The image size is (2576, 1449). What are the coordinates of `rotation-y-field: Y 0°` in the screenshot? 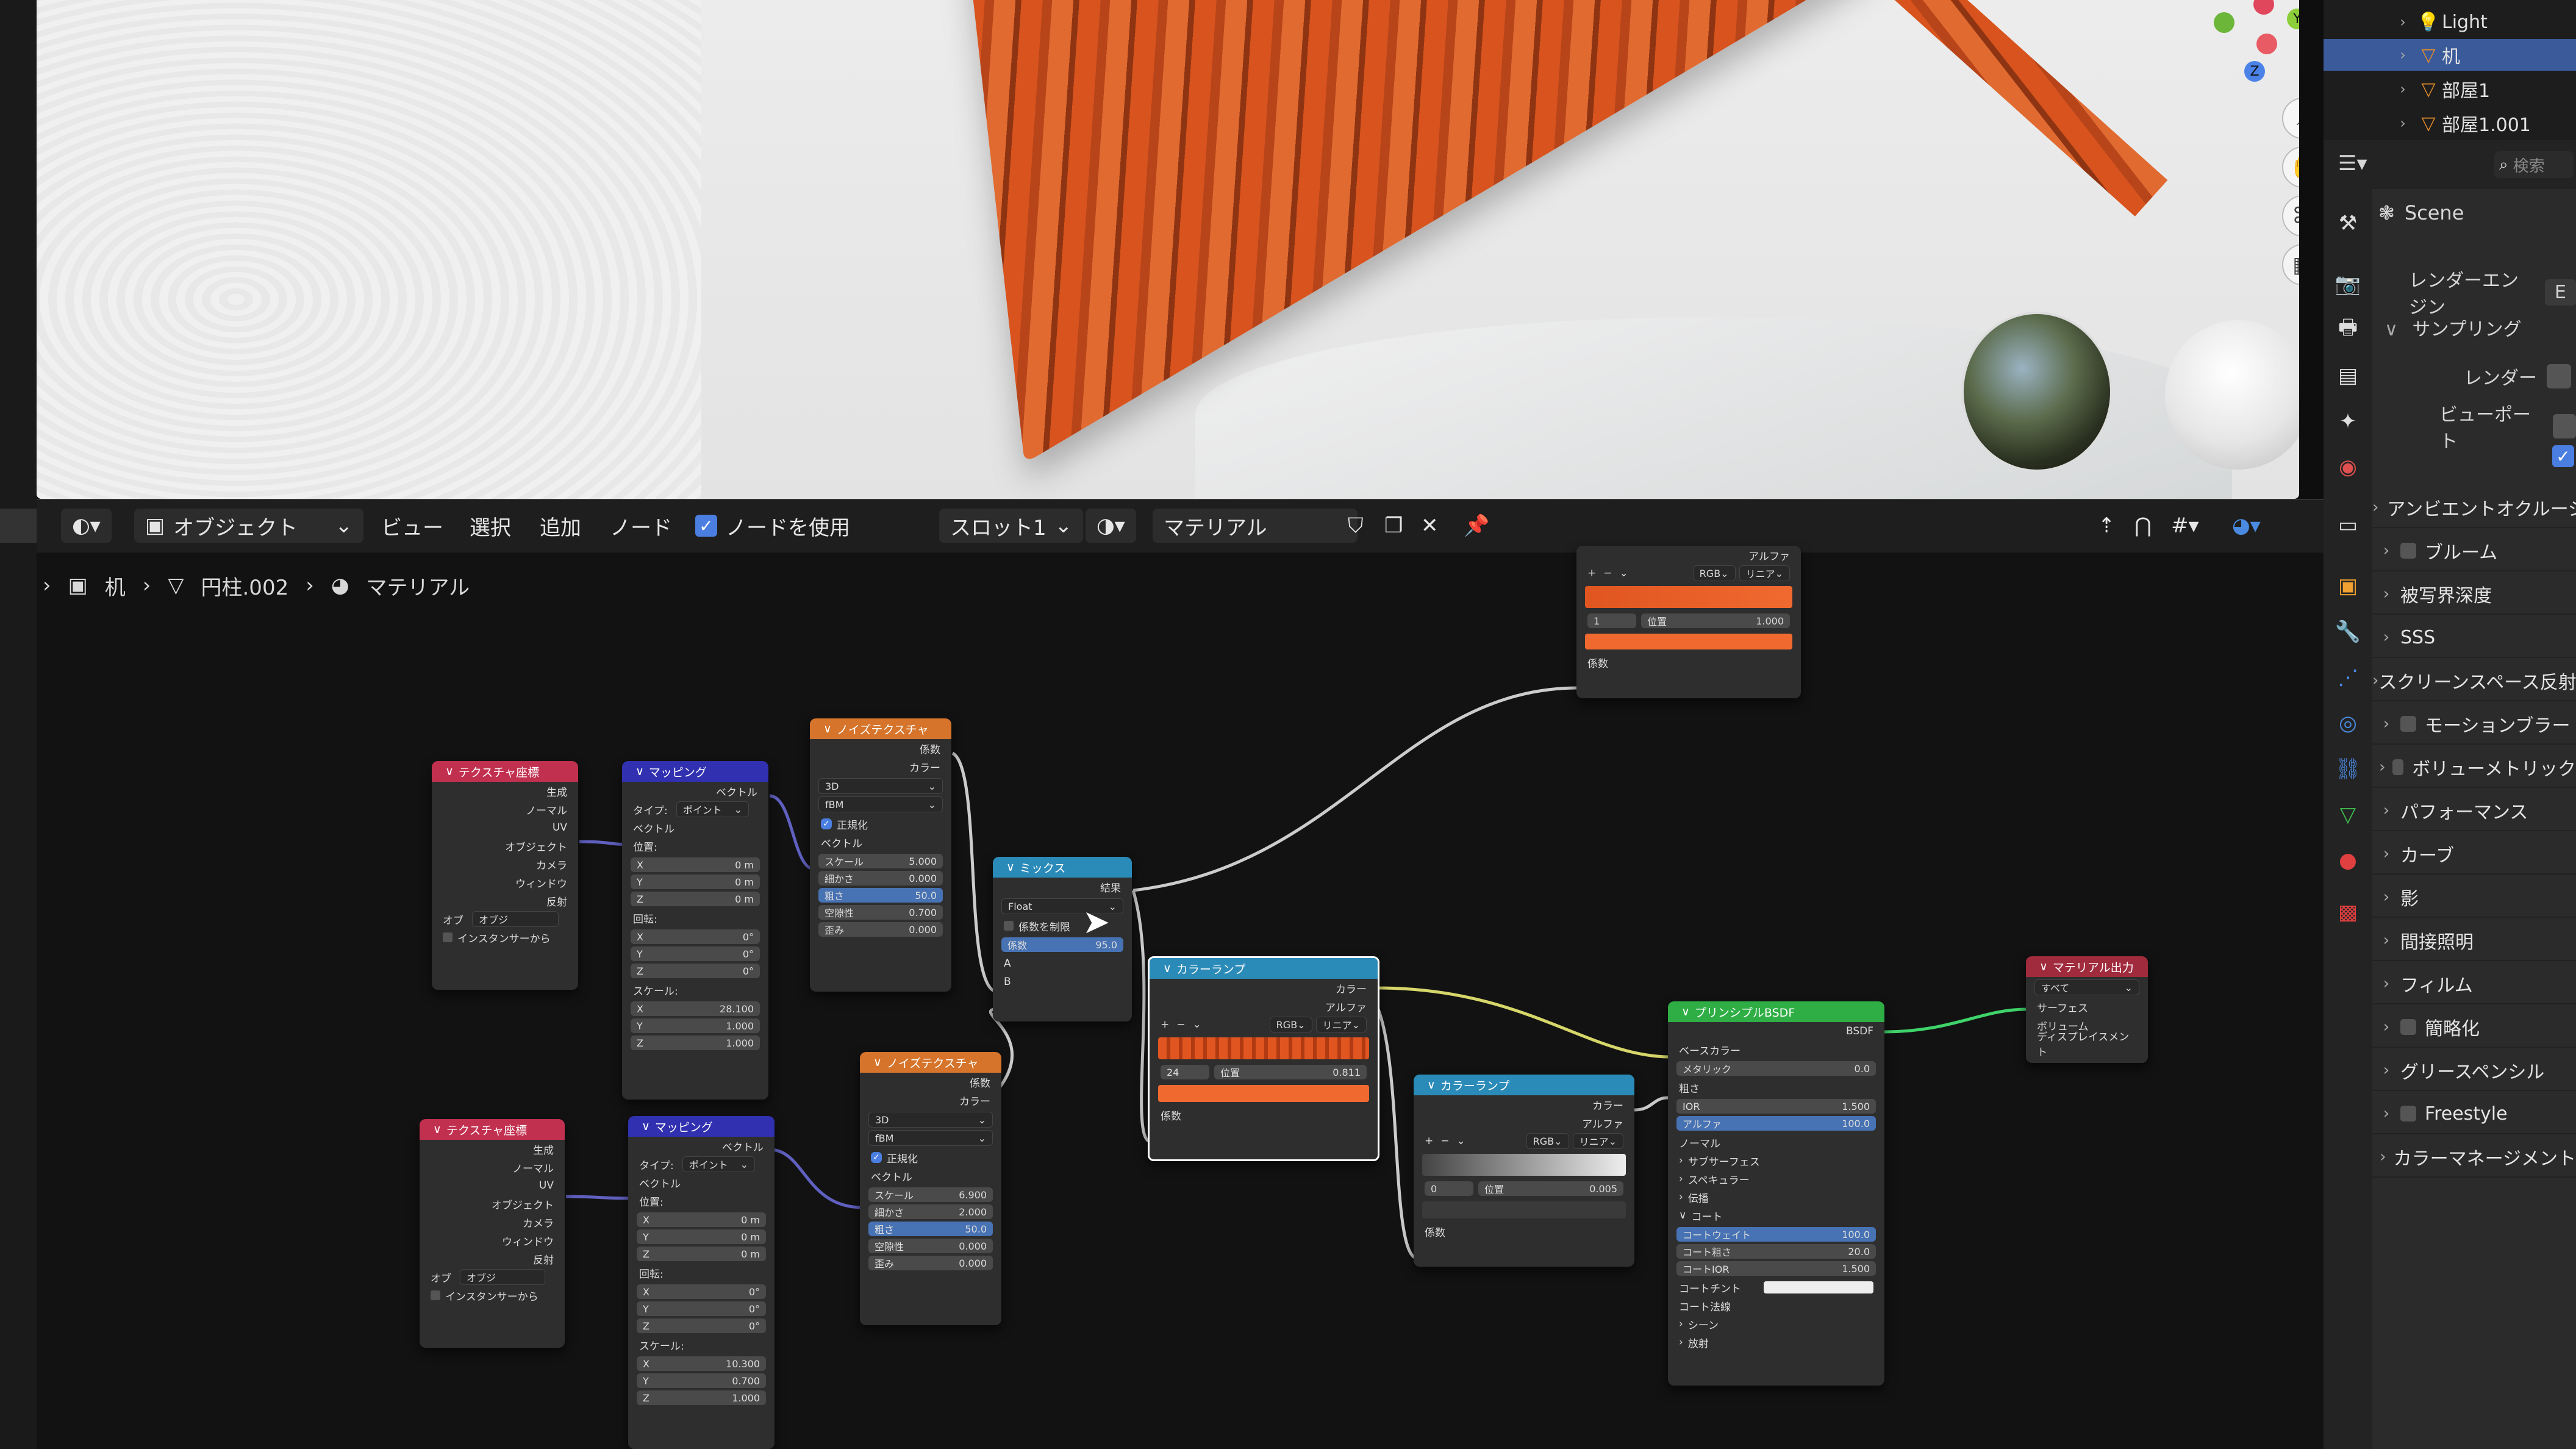 It's located at (701, 1308).